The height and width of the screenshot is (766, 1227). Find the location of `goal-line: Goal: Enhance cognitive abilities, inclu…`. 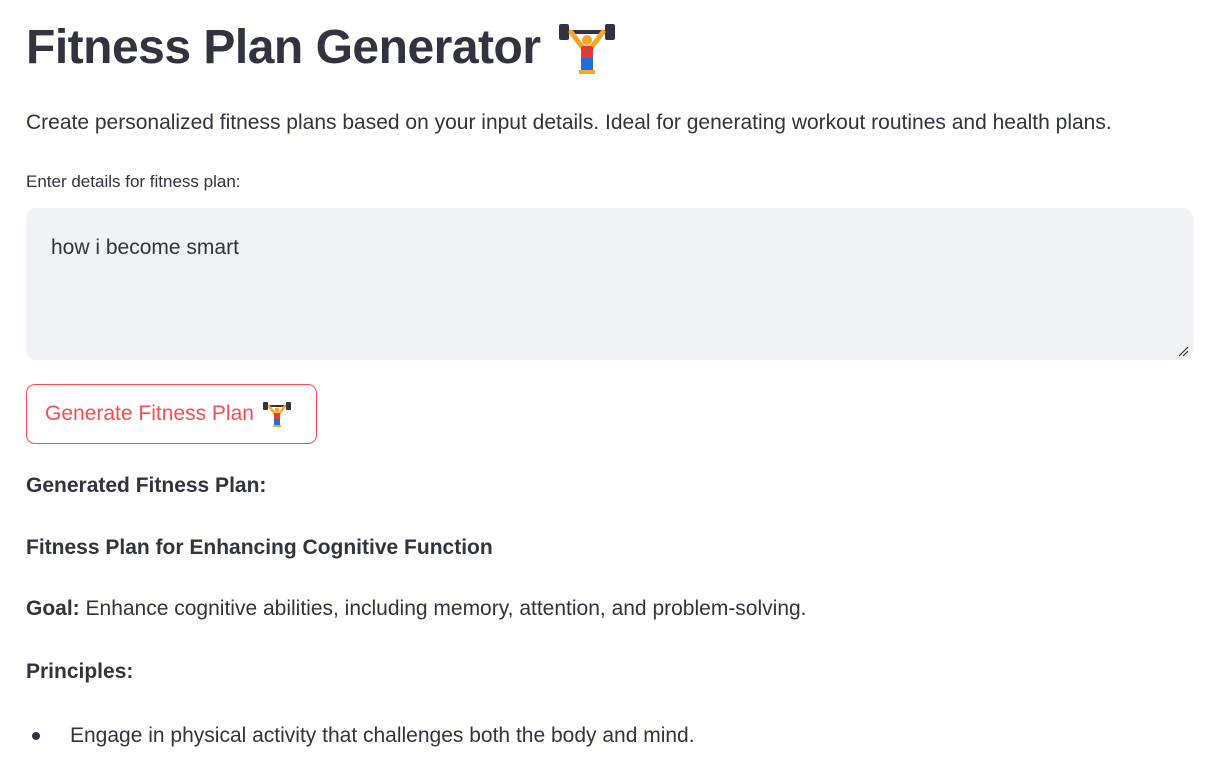

goal-line: Goal: Enhance cognitive abilities, inclu… is located at coordinates (416, 609).